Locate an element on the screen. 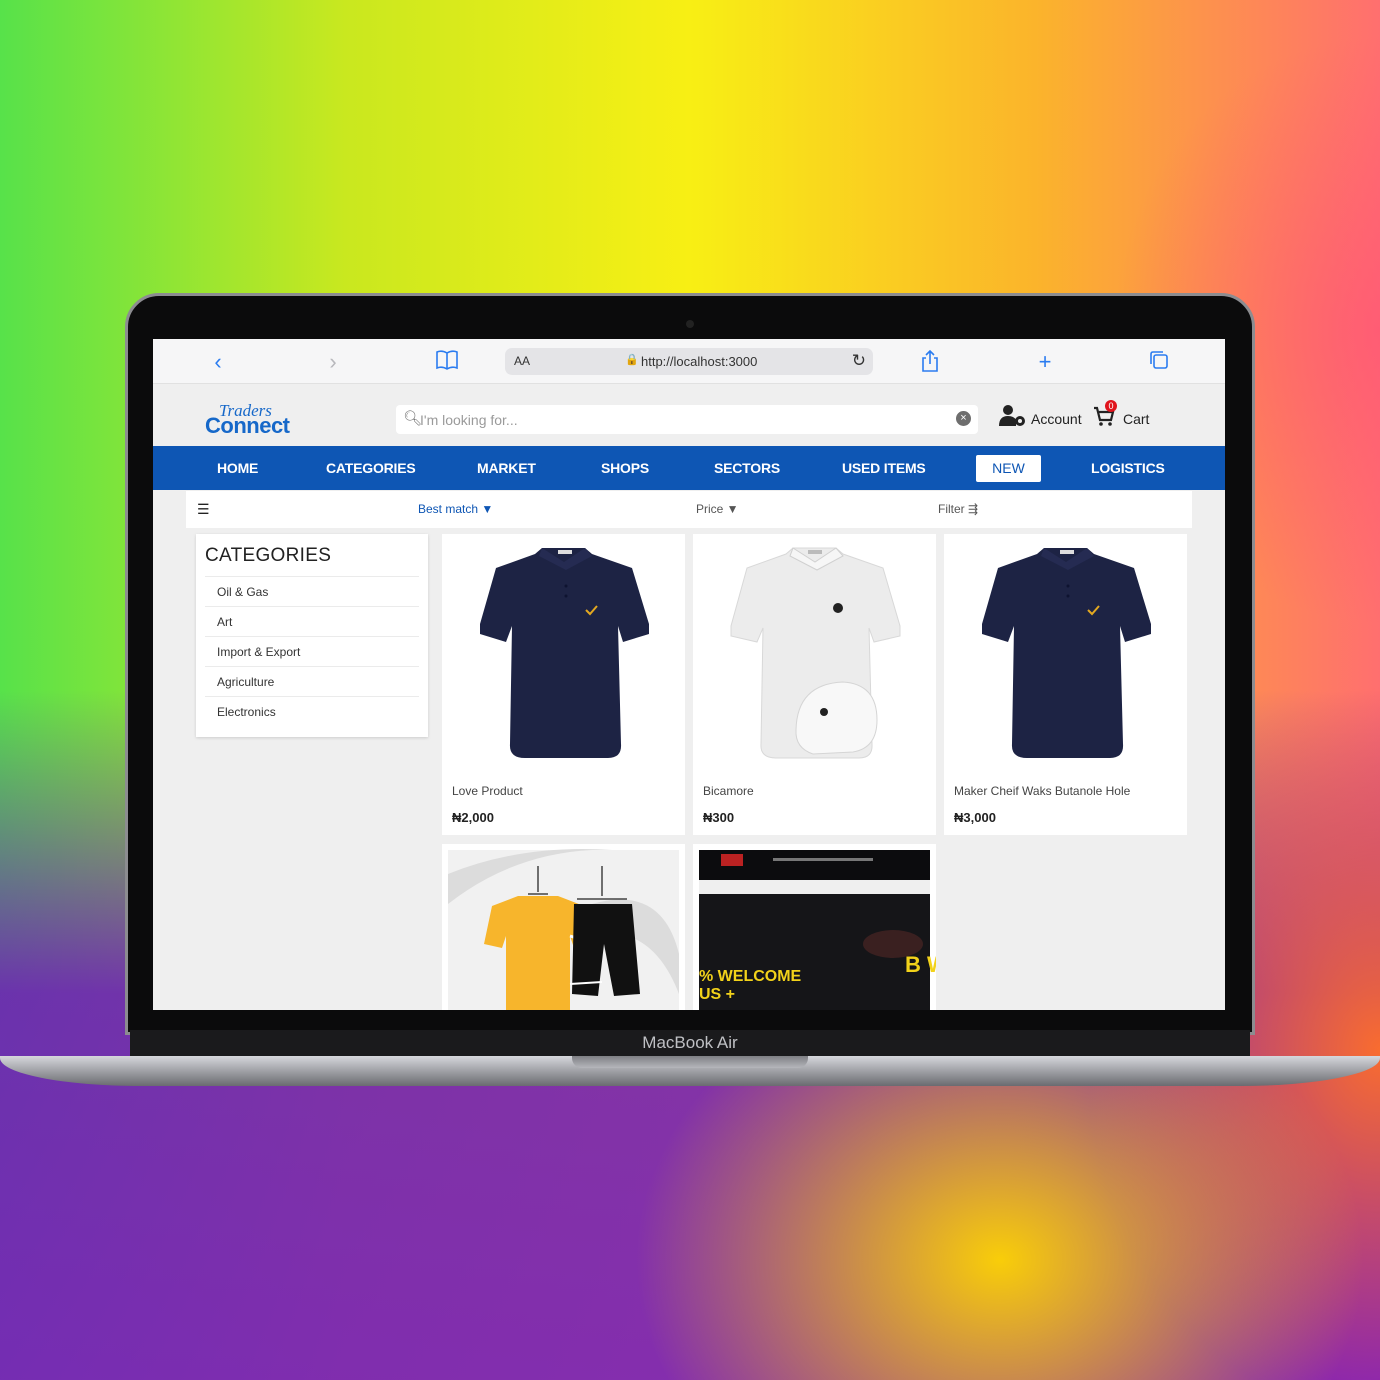 This screenshot has width=1380, height=1380. white-polo-and-cap-image is located at coordinates (815, 653).